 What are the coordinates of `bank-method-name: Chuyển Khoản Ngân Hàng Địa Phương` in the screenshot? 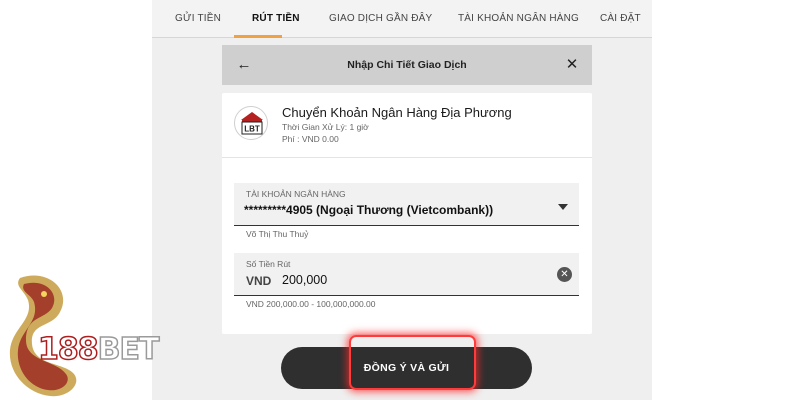 It's located at (397, 112).